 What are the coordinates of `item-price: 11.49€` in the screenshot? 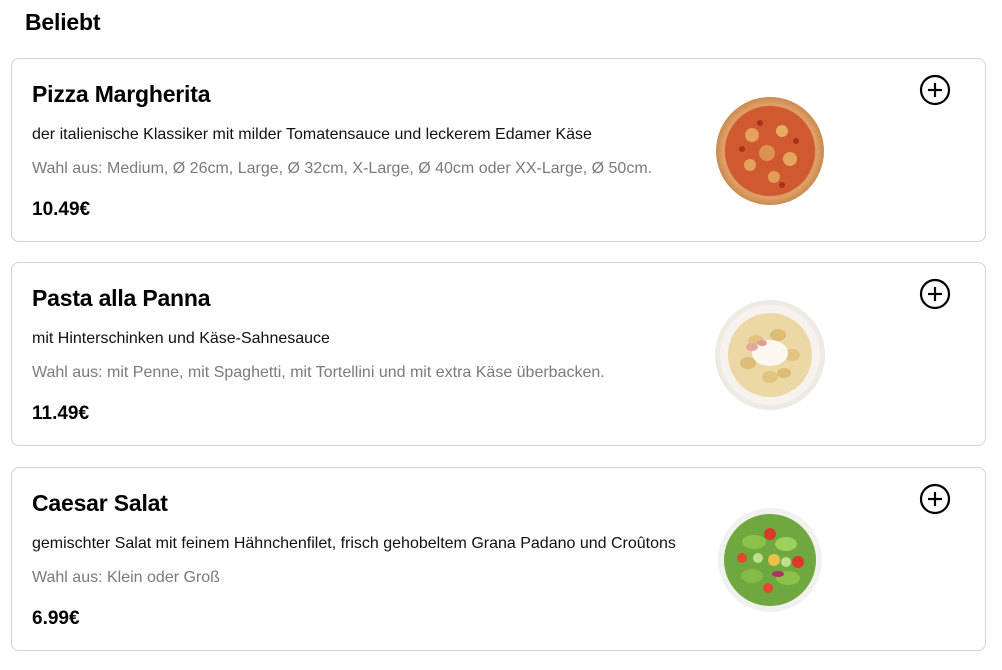 It's located at (61, 413).